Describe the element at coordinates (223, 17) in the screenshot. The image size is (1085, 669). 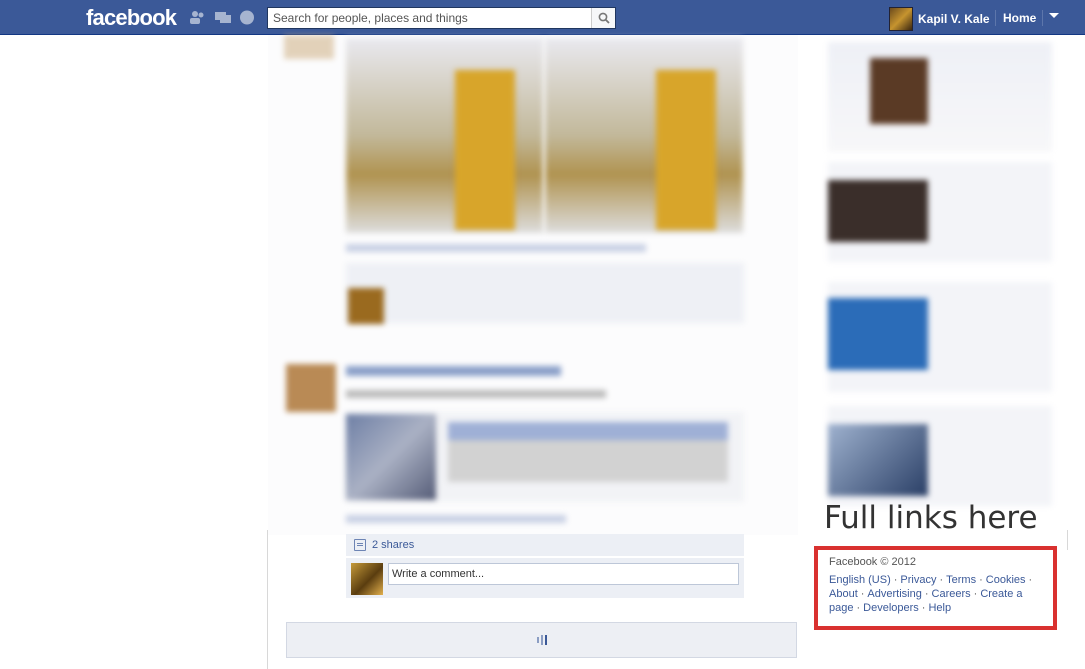
I see `messages-icon` at that location.